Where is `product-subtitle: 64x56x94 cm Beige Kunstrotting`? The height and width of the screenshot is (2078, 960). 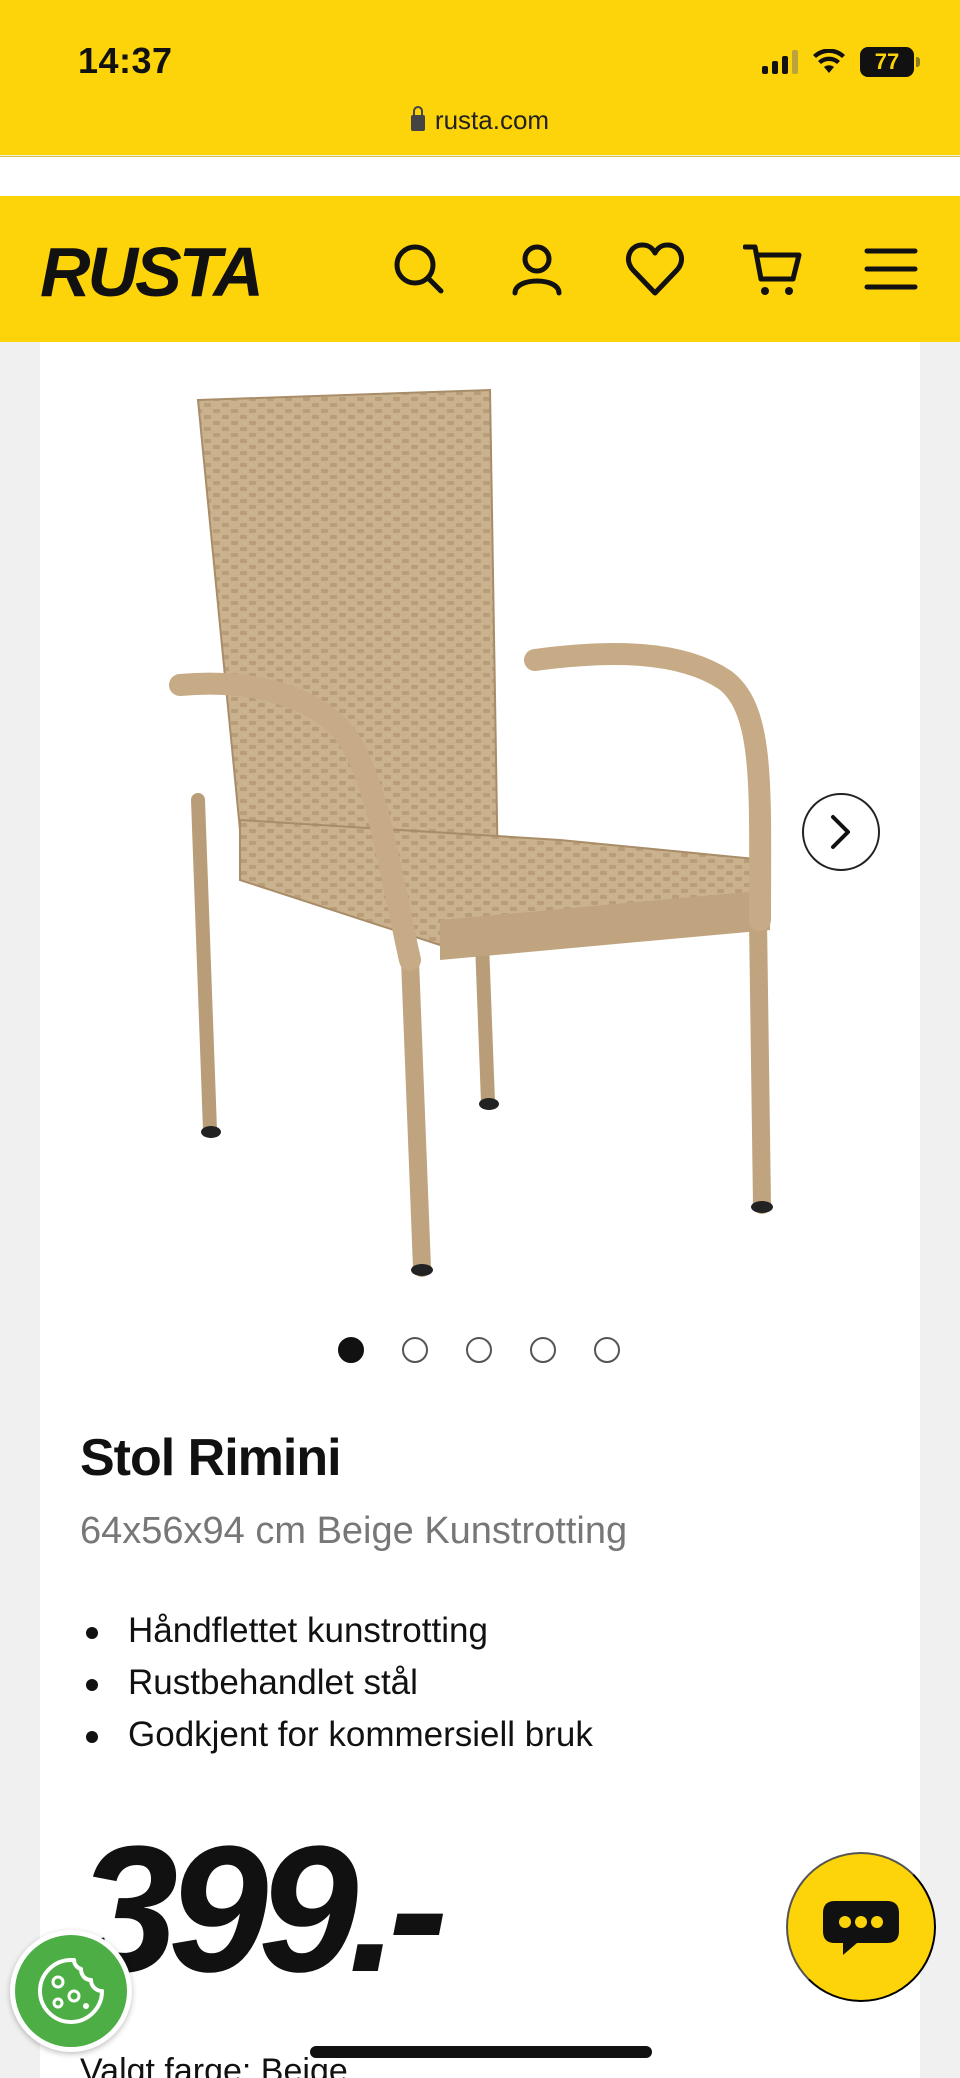 product-subtitle: 64x56x94 cm Beige Kunstrotting is located at coordinates (354, 1531).